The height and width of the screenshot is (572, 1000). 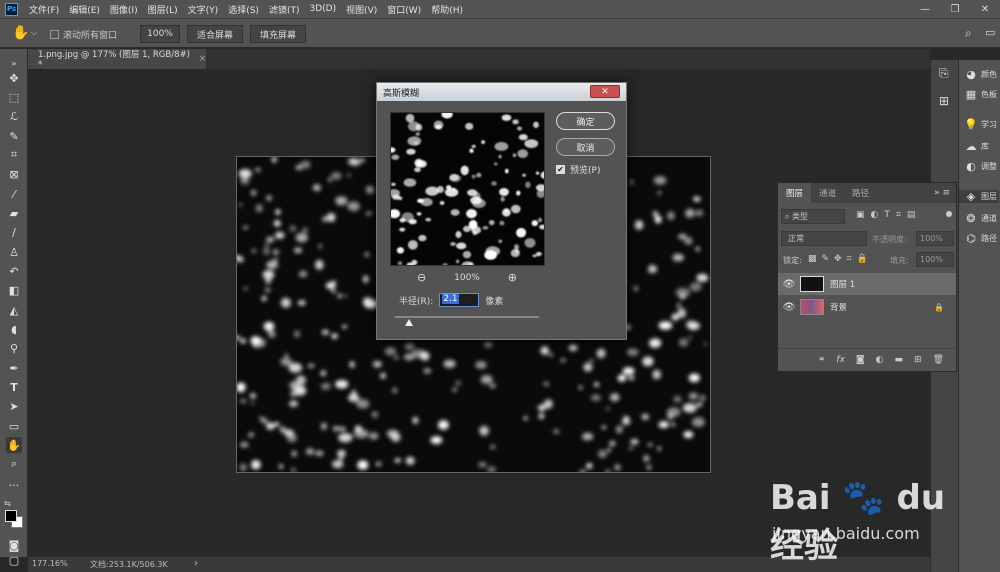 What do you see at coordinates (278, 34) in the screenshot?
I see `fill-screen-button: 填充屏幕` at bounding box center [278, 34].